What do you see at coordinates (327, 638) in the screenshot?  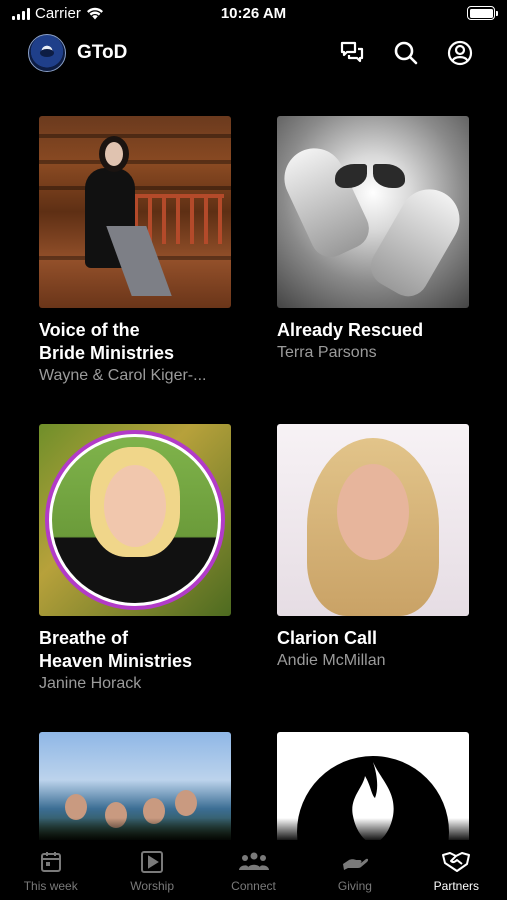 I see `card-title: Clarion Call` at bounding box center [327, 638].